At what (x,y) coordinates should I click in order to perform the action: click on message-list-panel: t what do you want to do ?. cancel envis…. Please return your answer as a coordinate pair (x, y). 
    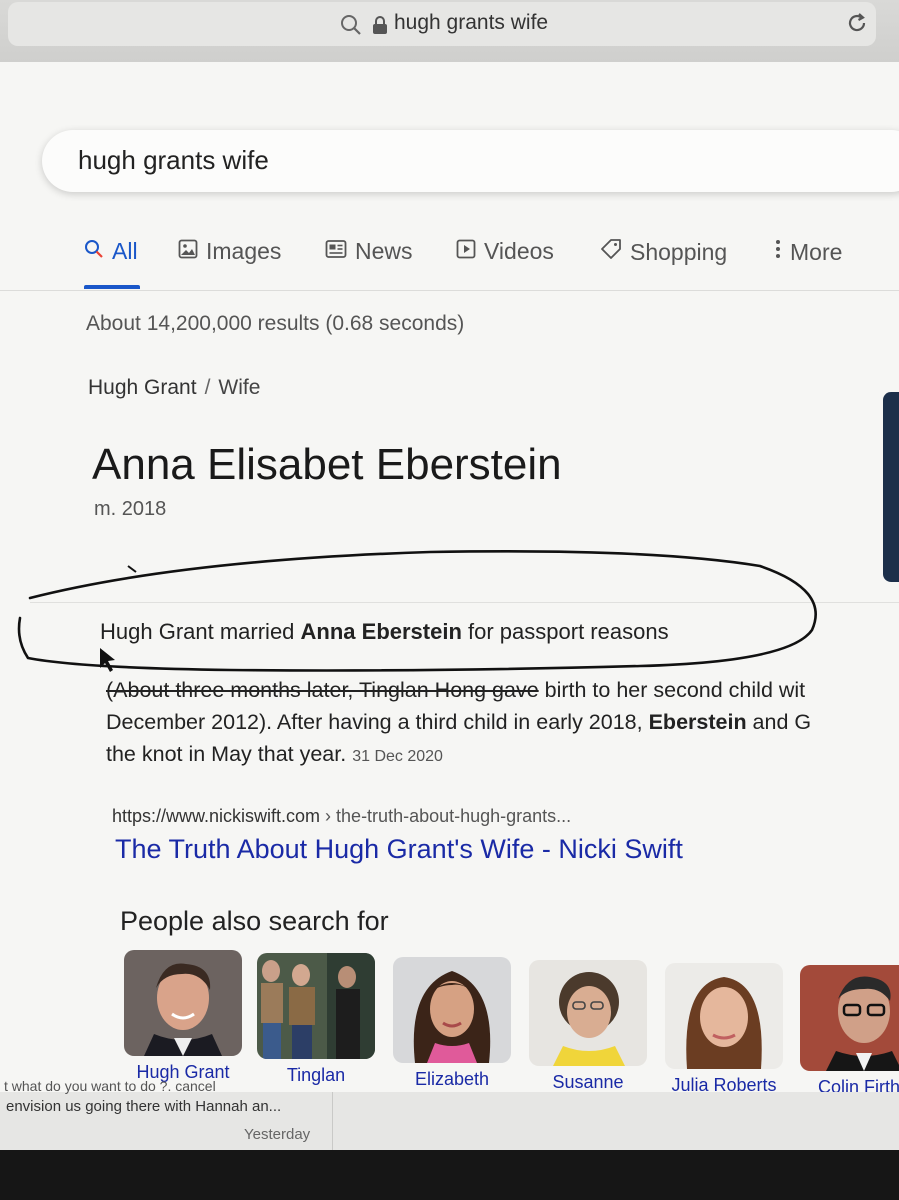
    Looking at the image, I should click on (449, 1114).